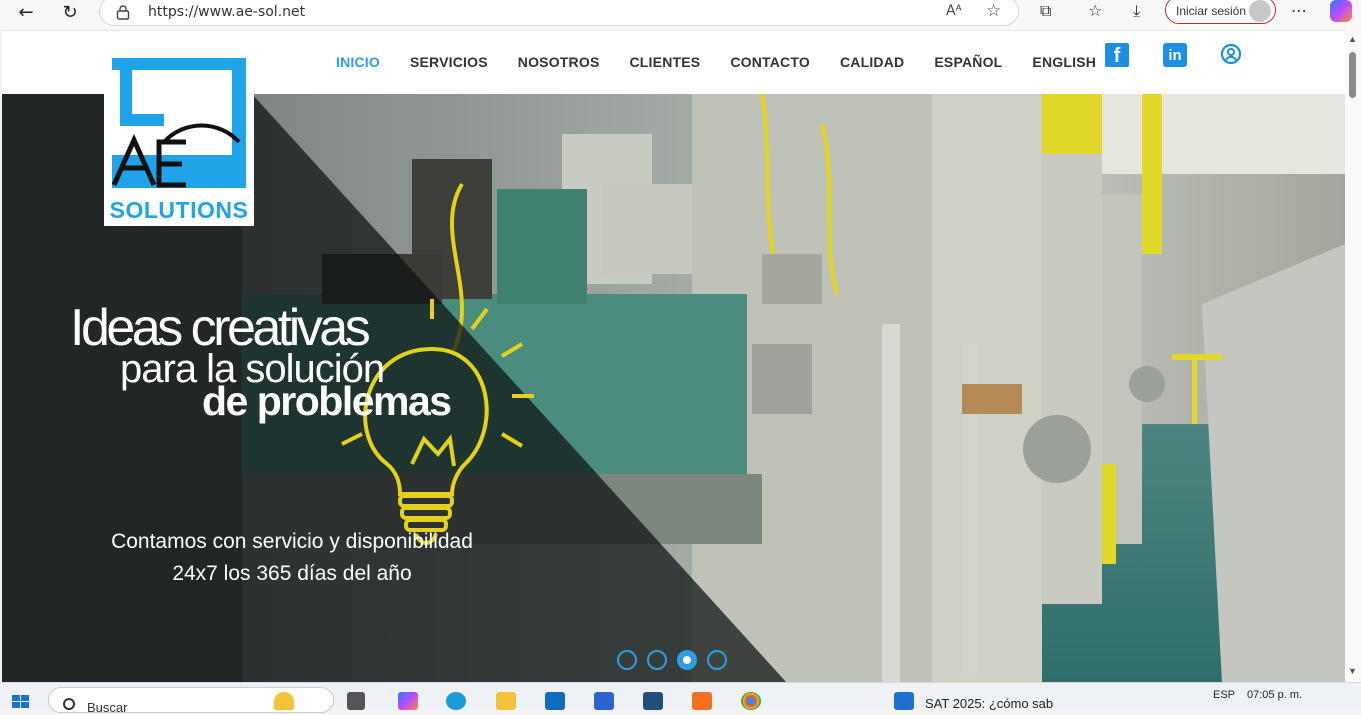  What do you see at coordinates (358, 62) in the screenshot?
I see `menu-item-inicio: INICIO` at bounding box center [358, 62].